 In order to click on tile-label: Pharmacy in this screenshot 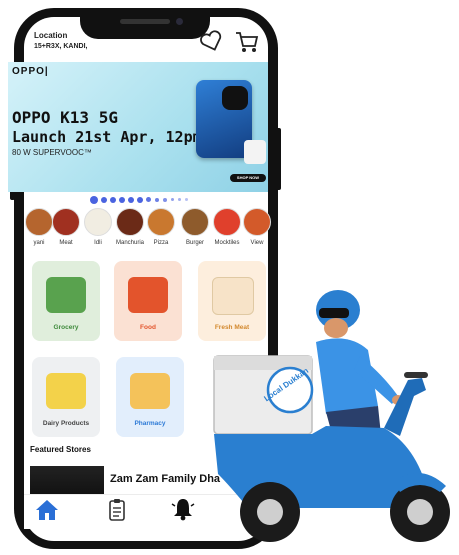, I will do `click(150, 423)`.